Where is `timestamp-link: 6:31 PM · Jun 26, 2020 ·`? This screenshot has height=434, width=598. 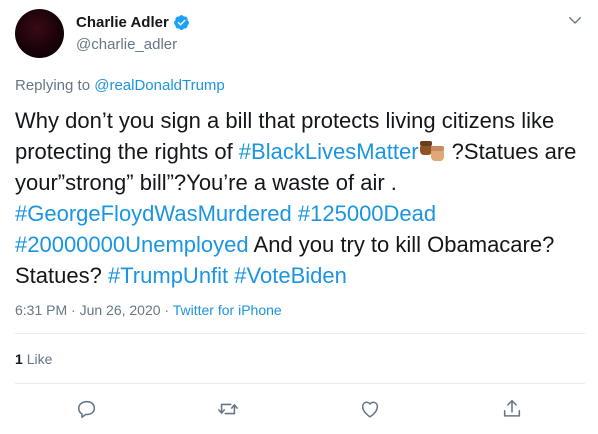
timestamp-link: 6:31 PM · Jun 26, 2020 · is located at coordinates (94, 310).